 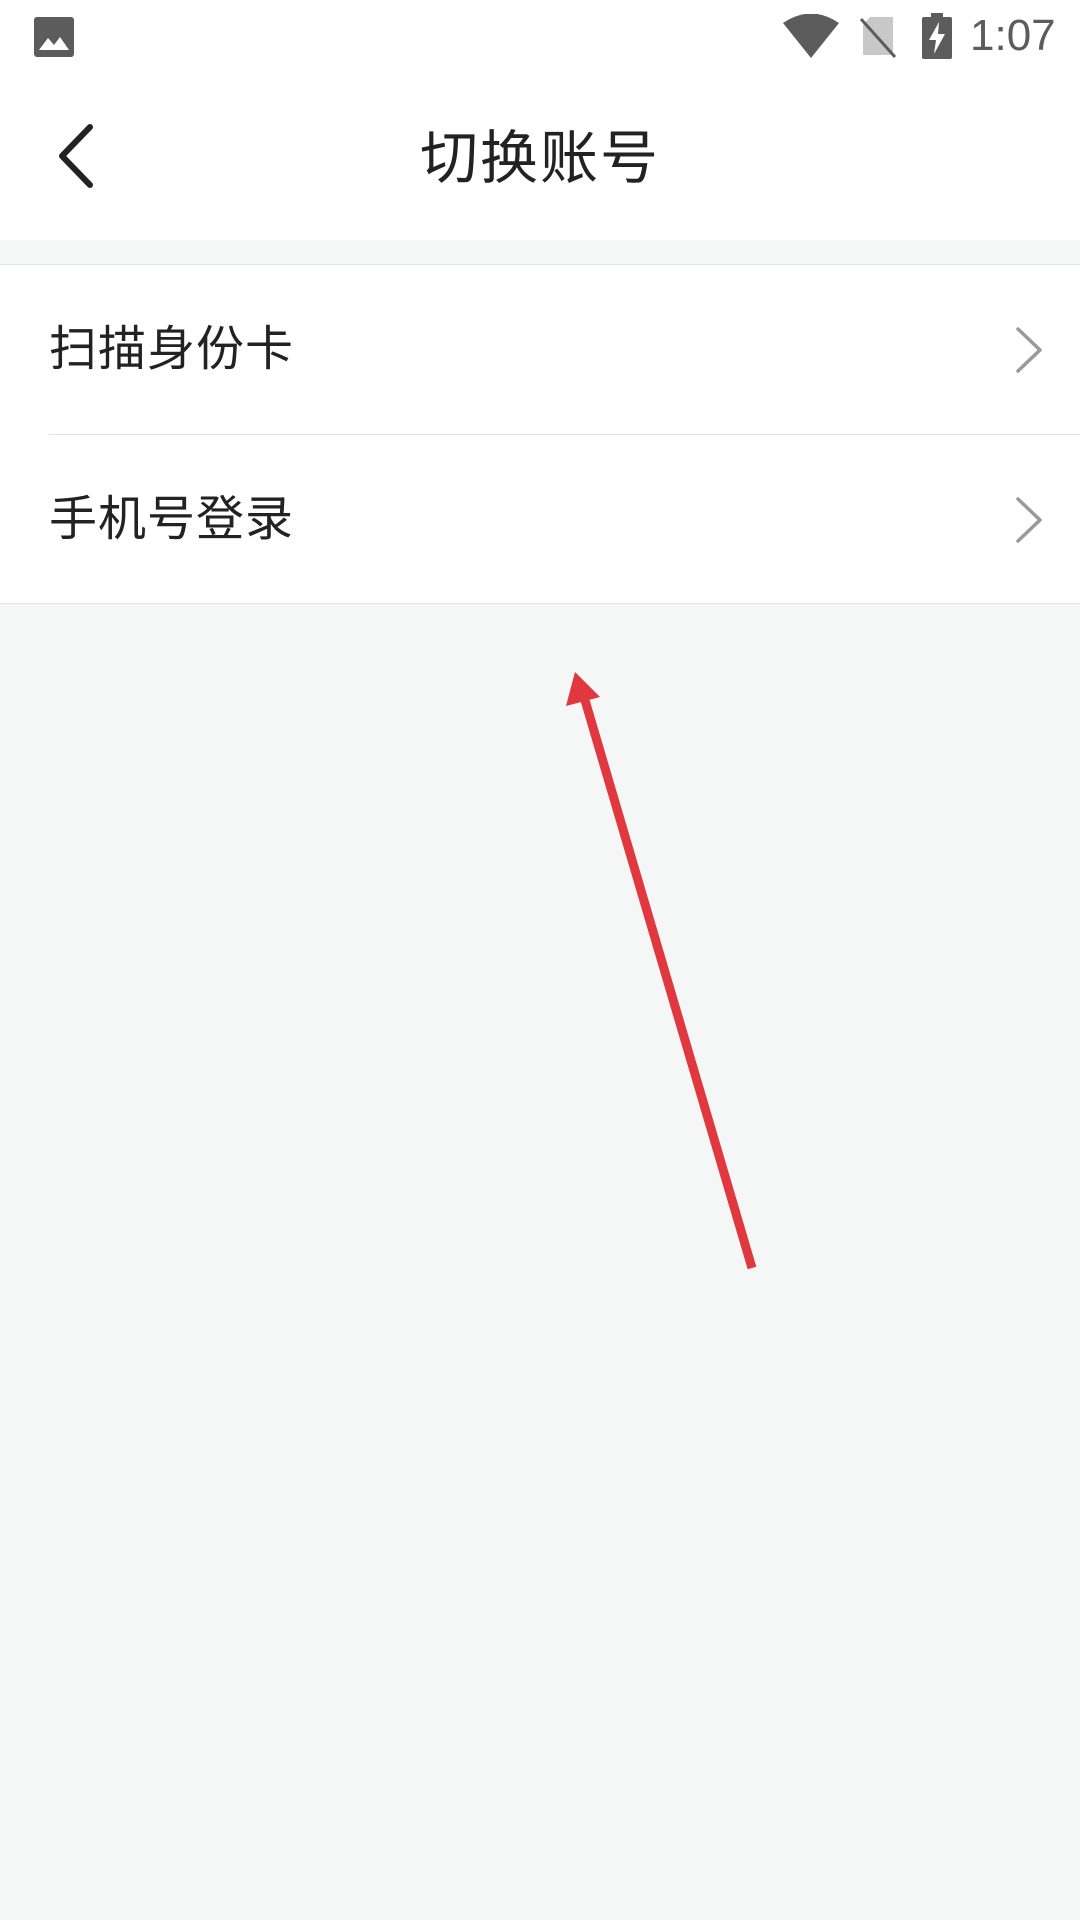 What do you see at coordinates (667, 979) in the screenshot?
I see `annotation-arrow-shaft` at bounding box center [667, 979].